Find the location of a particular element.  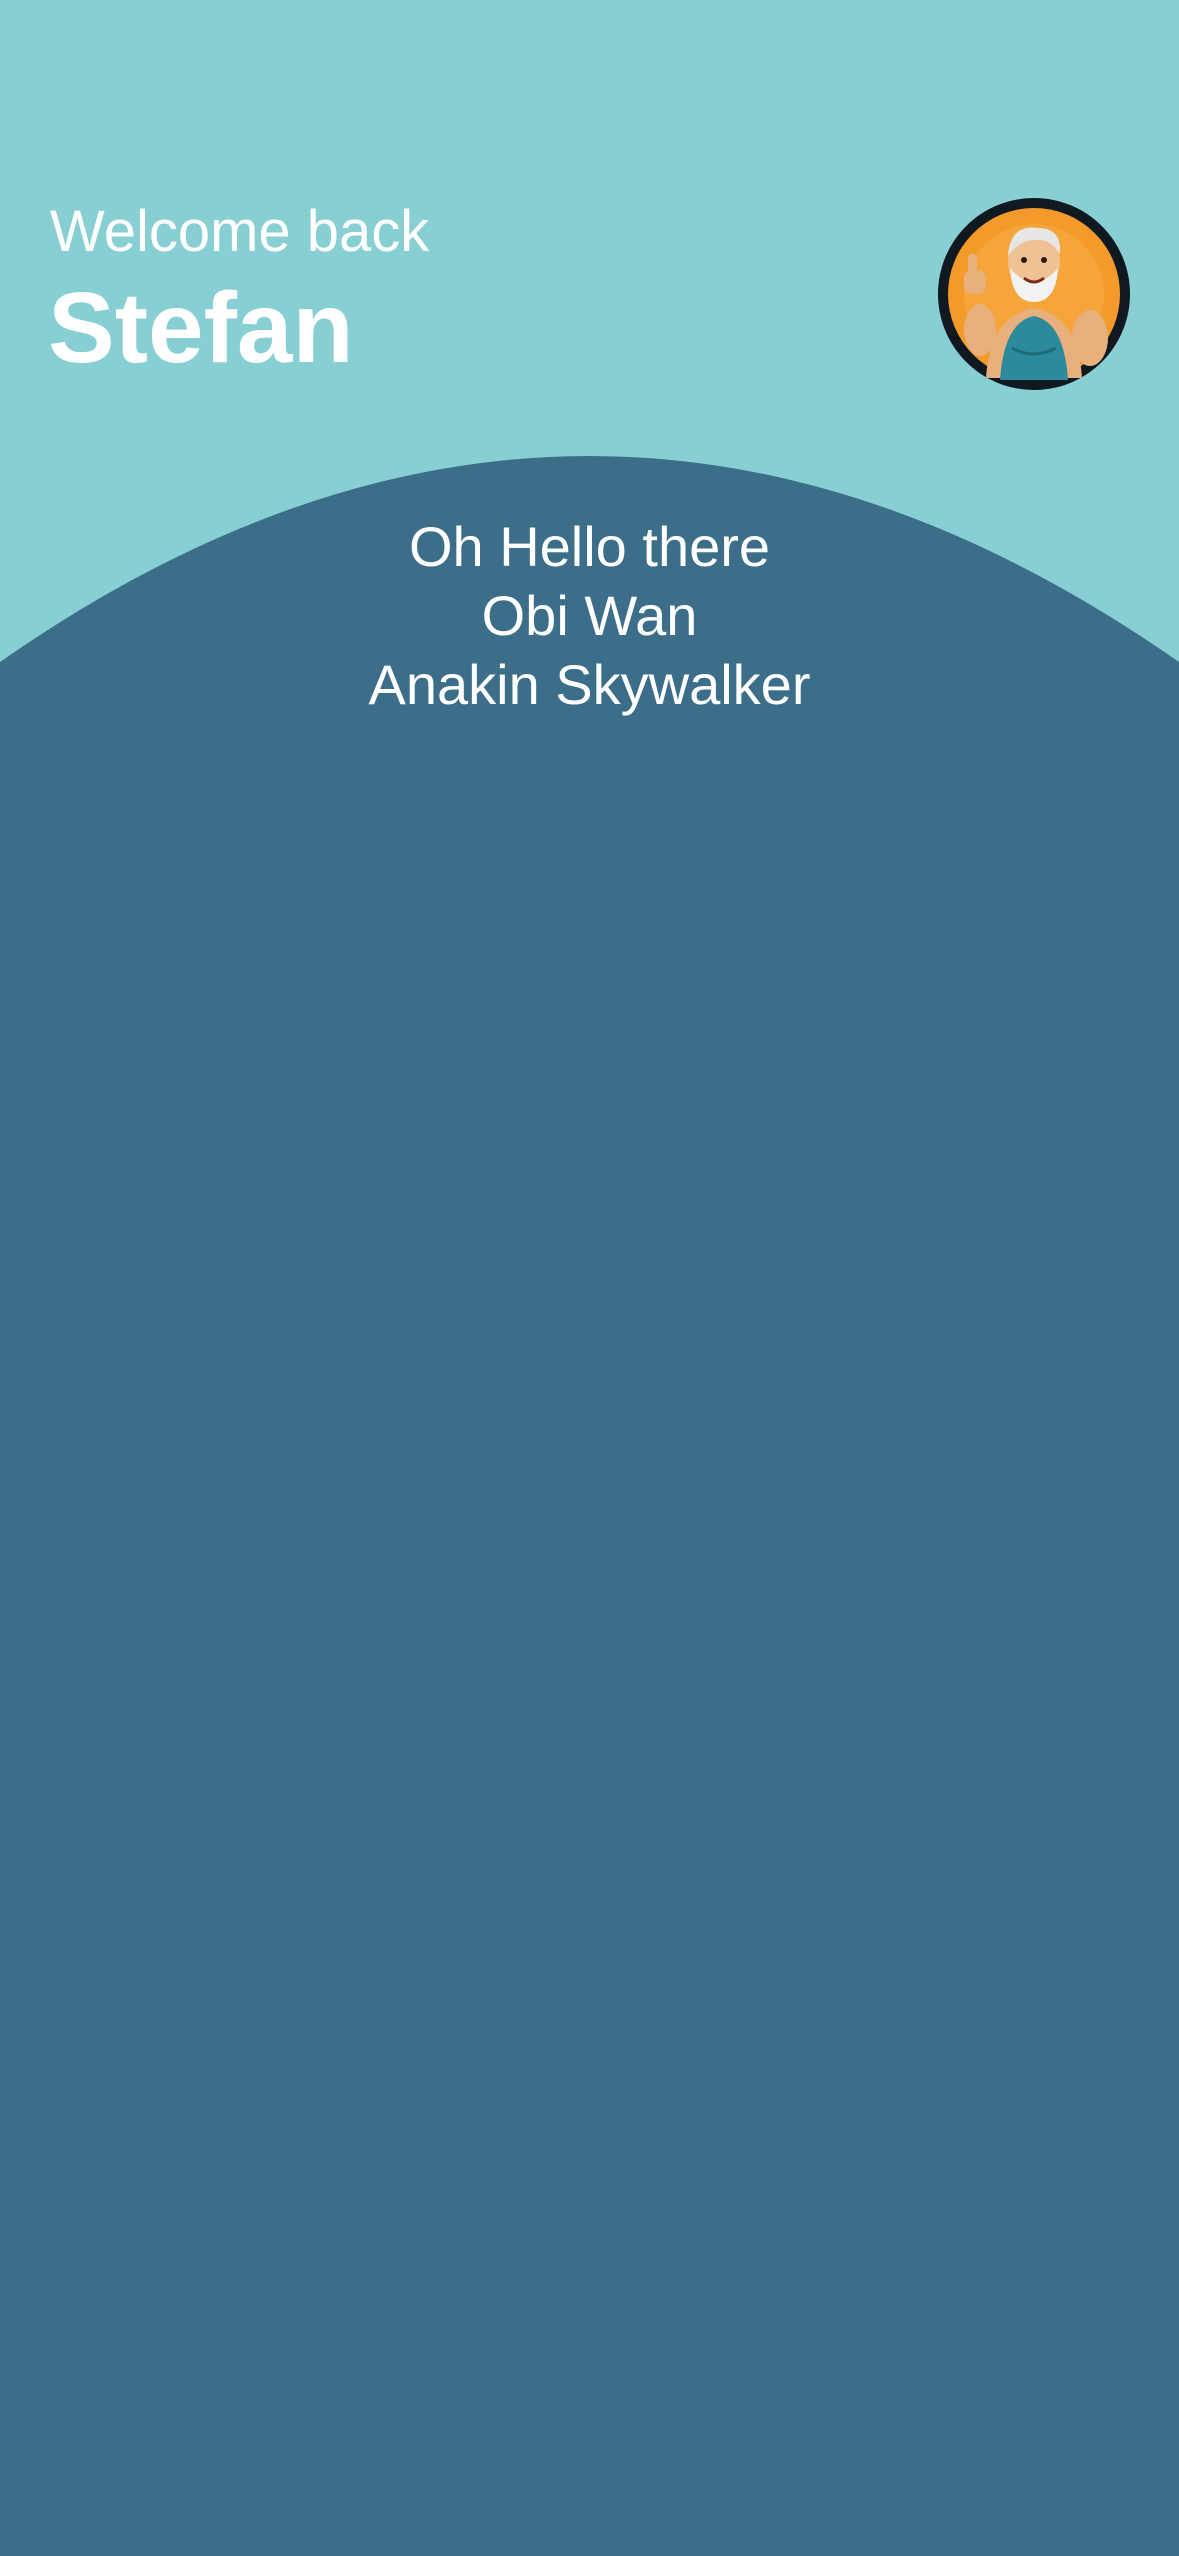

cartoon-bodybuilder-avatar-icon is located at coordinates (1034, 294).